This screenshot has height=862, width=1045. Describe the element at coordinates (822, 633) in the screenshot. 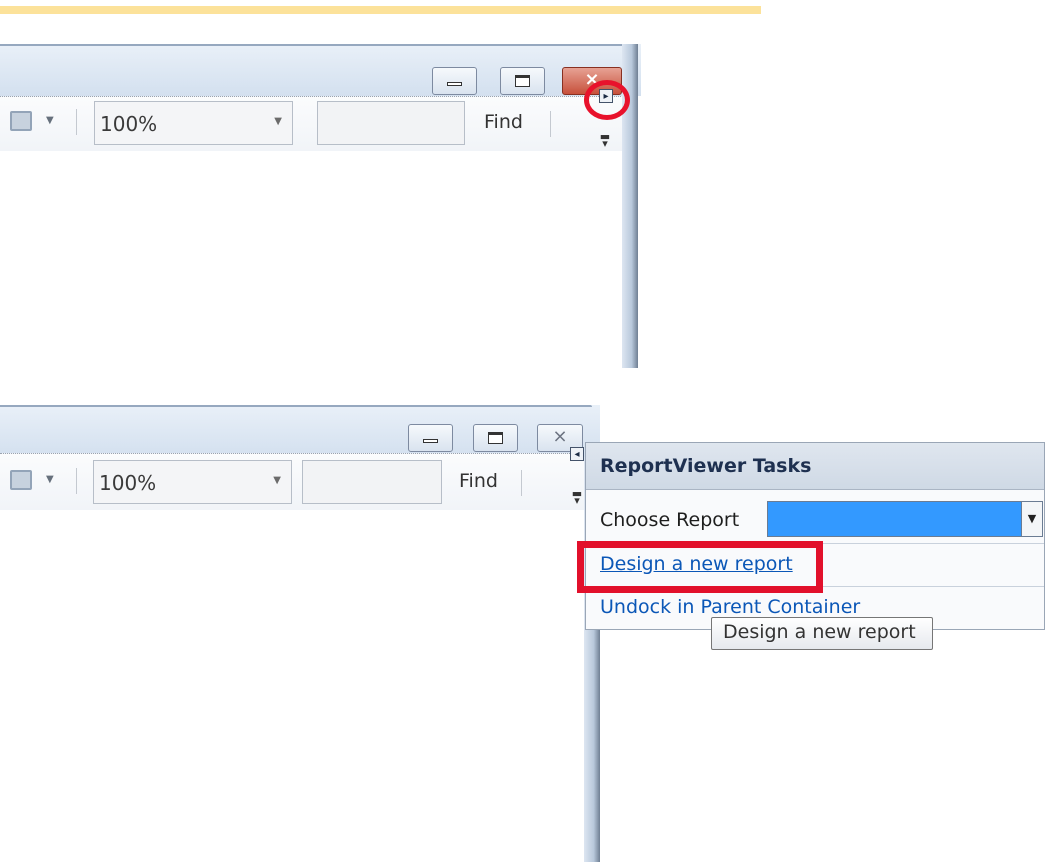

I see `tooltip: Design a new report` at that location.